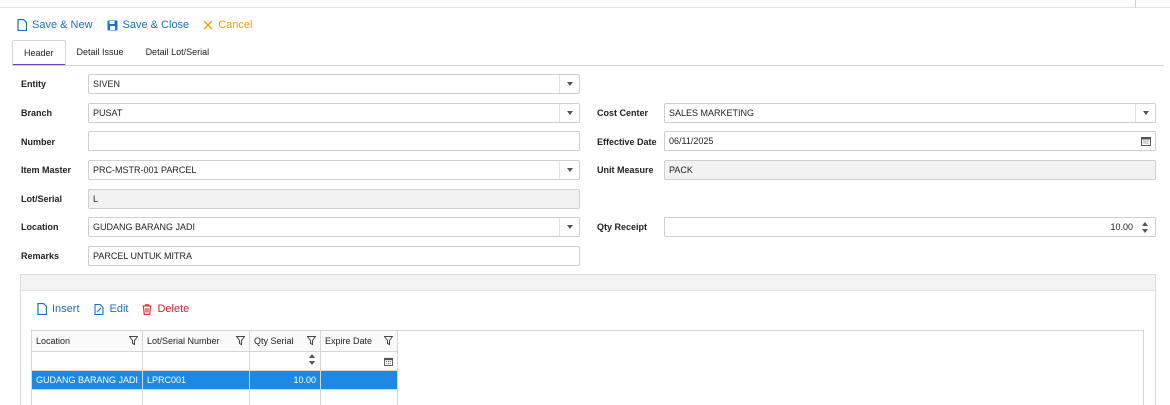  Describe the element at coordinates (62, 25) in the screenshot. I see `save-new-label: Save & New` at that location.